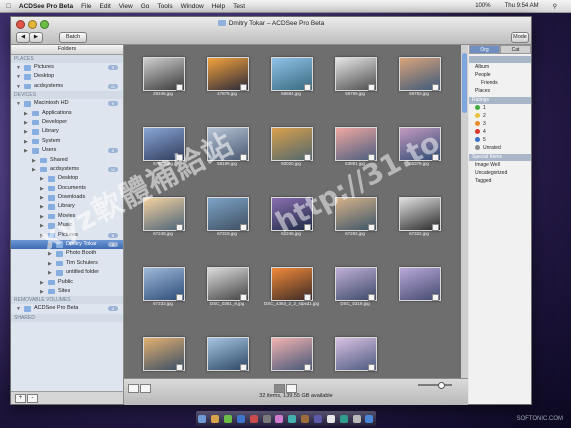  What do you see at coordinates (73, 37) in the screenshot?
I see `batch-button: Batch` at bounding box center [73, 37].